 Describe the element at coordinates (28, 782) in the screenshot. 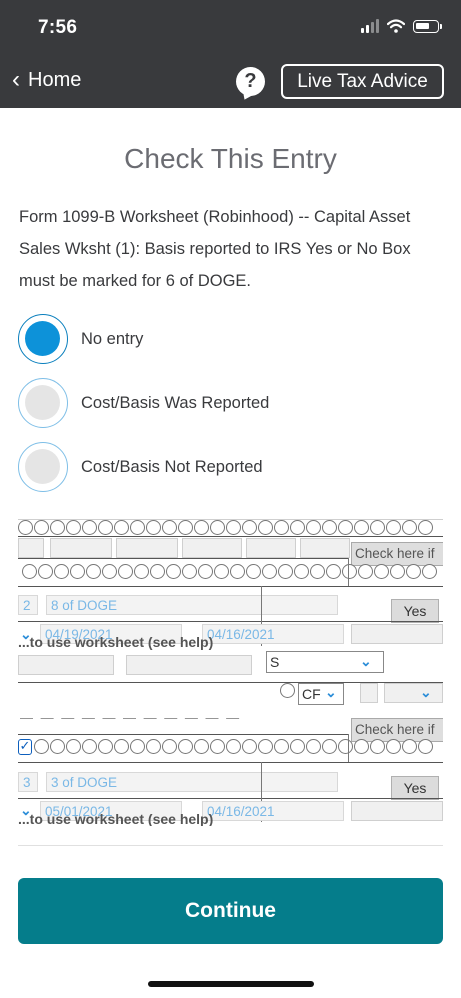

I see `row-number-field: 3` at that location.